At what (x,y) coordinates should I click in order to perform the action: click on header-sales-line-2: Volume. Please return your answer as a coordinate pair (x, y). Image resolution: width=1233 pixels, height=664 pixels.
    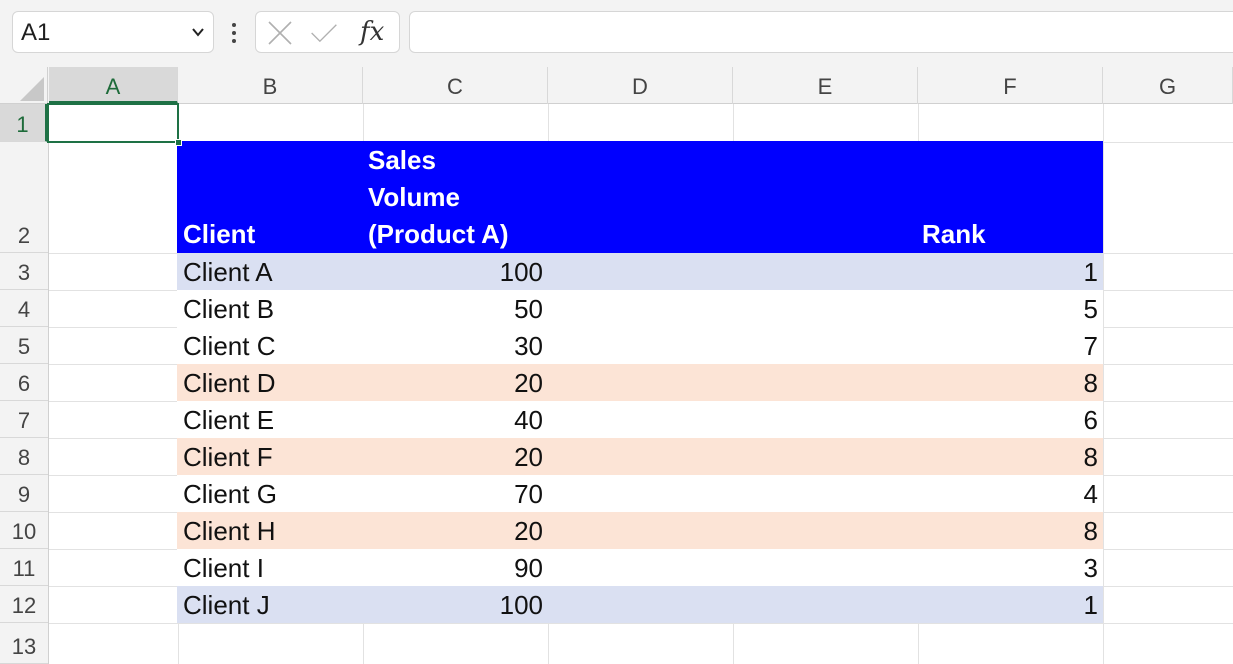
    Looking at the image, I should click on (414, 197).